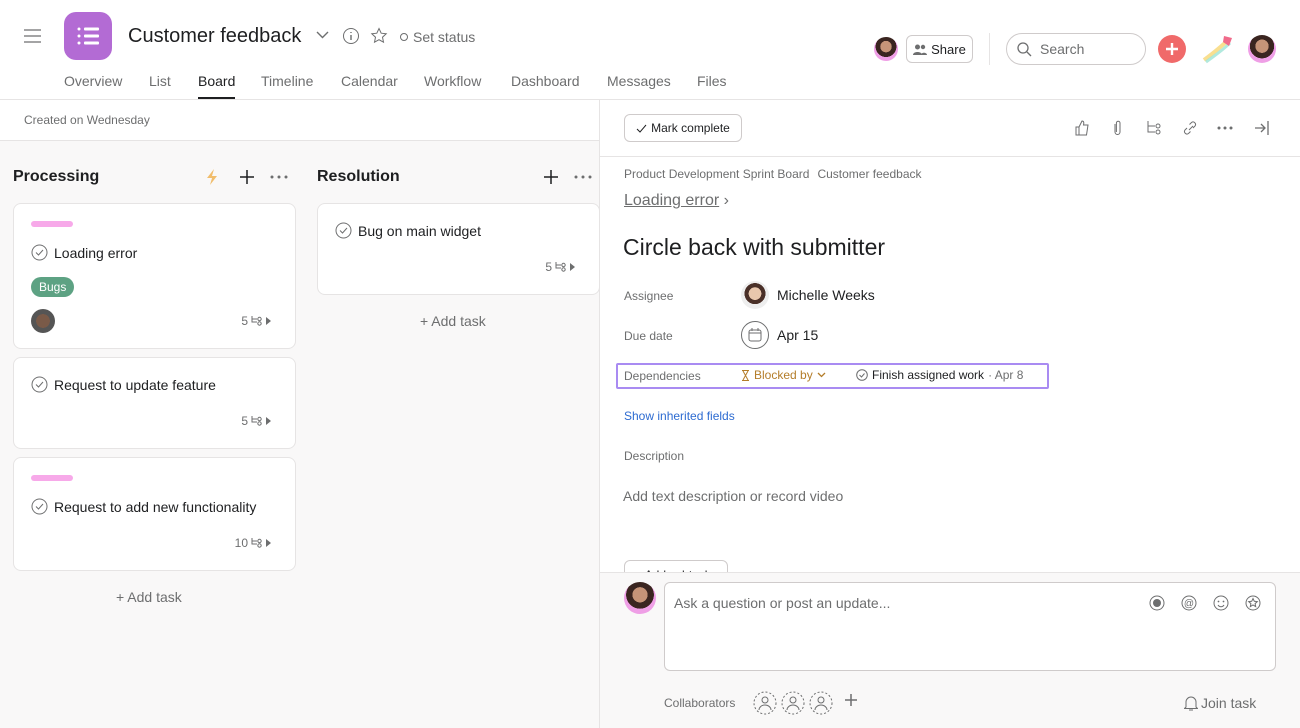 The height and width of the screenshot is (728, 1300). Describe the element at coordinates (253, 543) in the screenshot. I see `subtask-count: 10` at that location.